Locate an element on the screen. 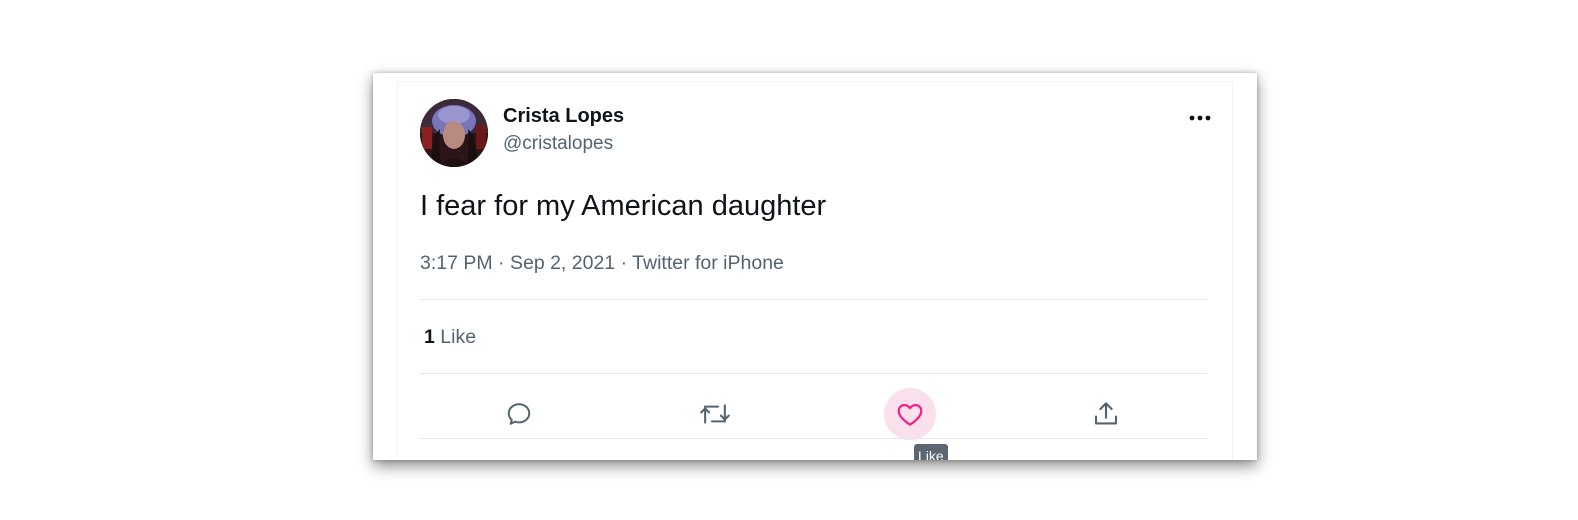 This screenshot has height=520, width=1578. tweet-date: Sep 2, 2021 is located at coordinates (562, 263).